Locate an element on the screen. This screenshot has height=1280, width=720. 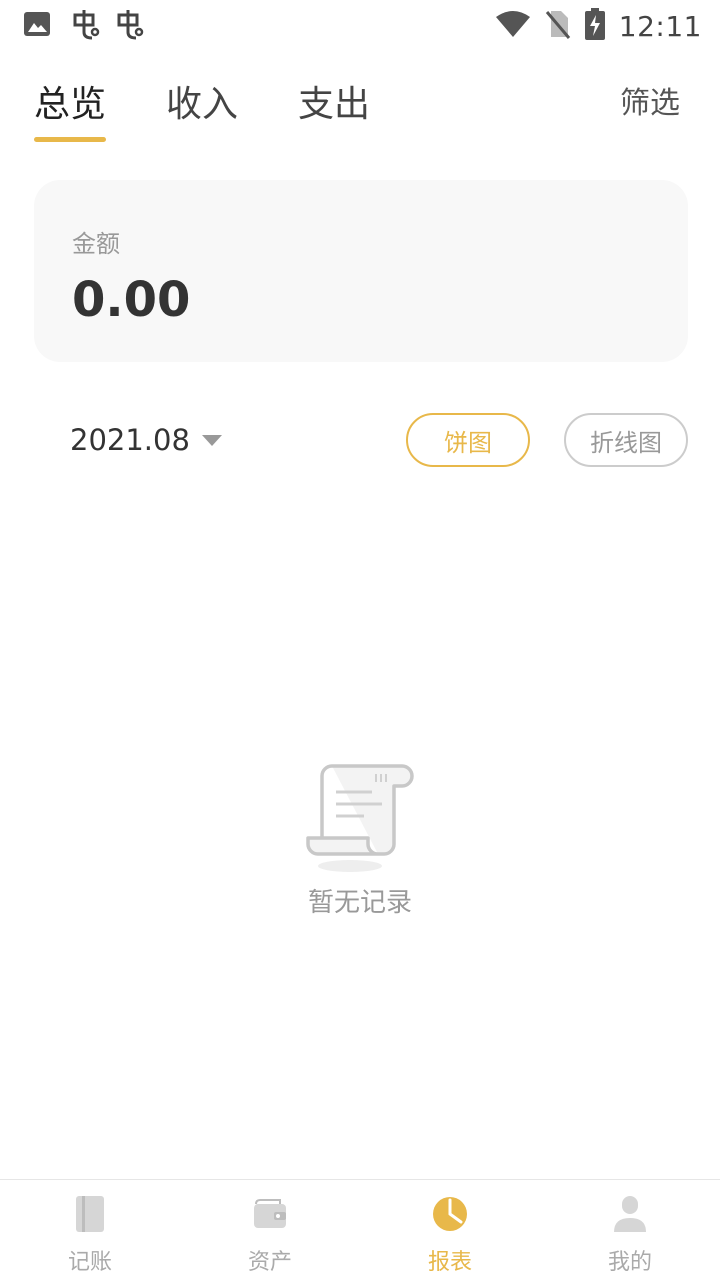
battery-charging-icon is located at coordinates (594, 26).